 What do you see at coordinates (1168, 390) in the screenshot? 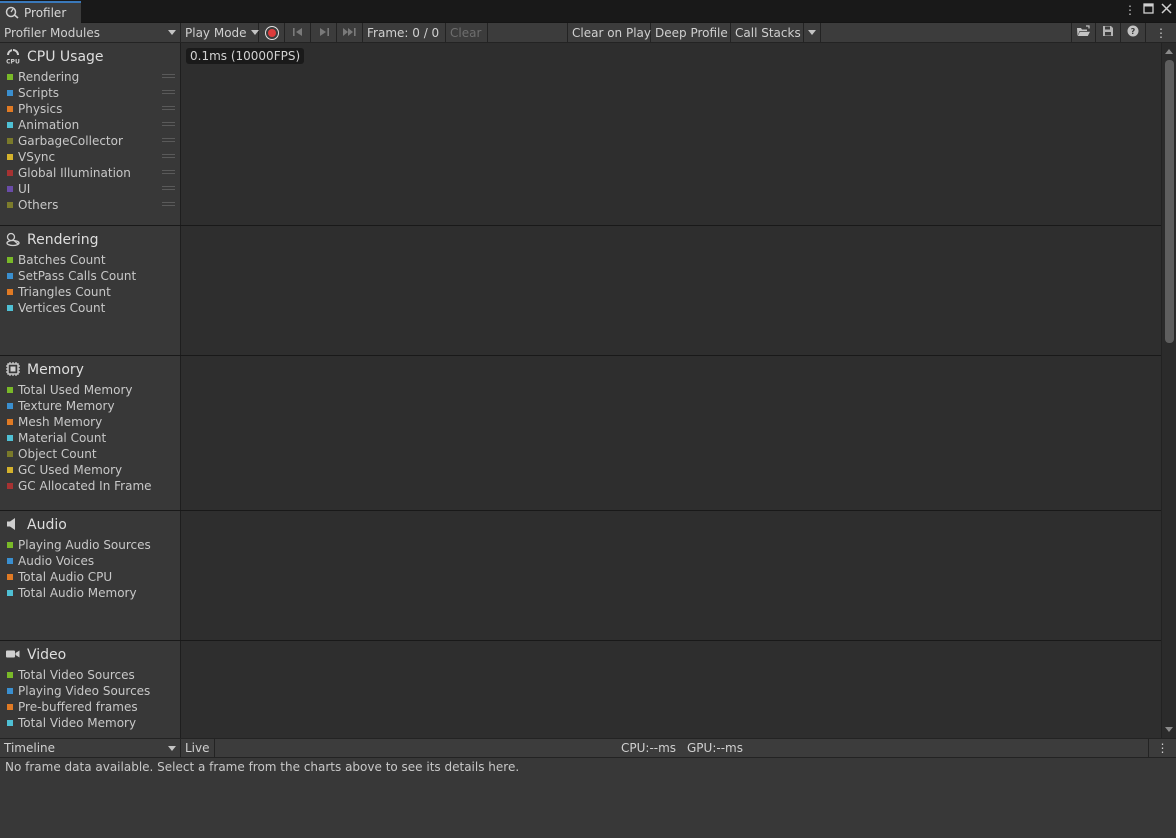
I see `modules-scrollbar` at bounding box center [1168, 390].